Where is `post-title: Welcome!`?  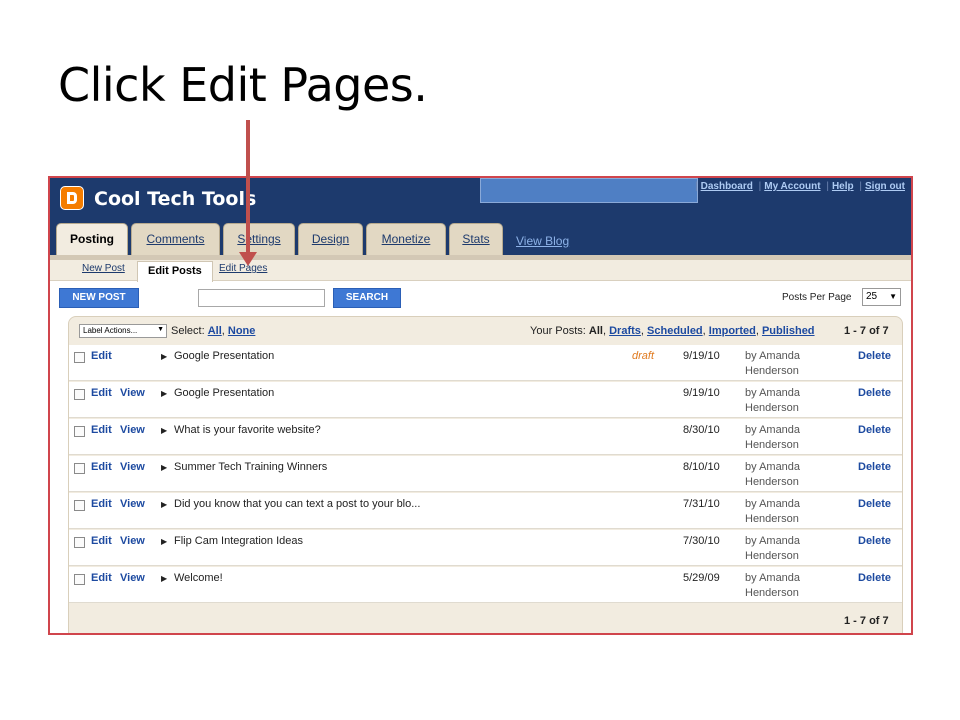 post-title: Welcome! is located at coordinates (198, 578).